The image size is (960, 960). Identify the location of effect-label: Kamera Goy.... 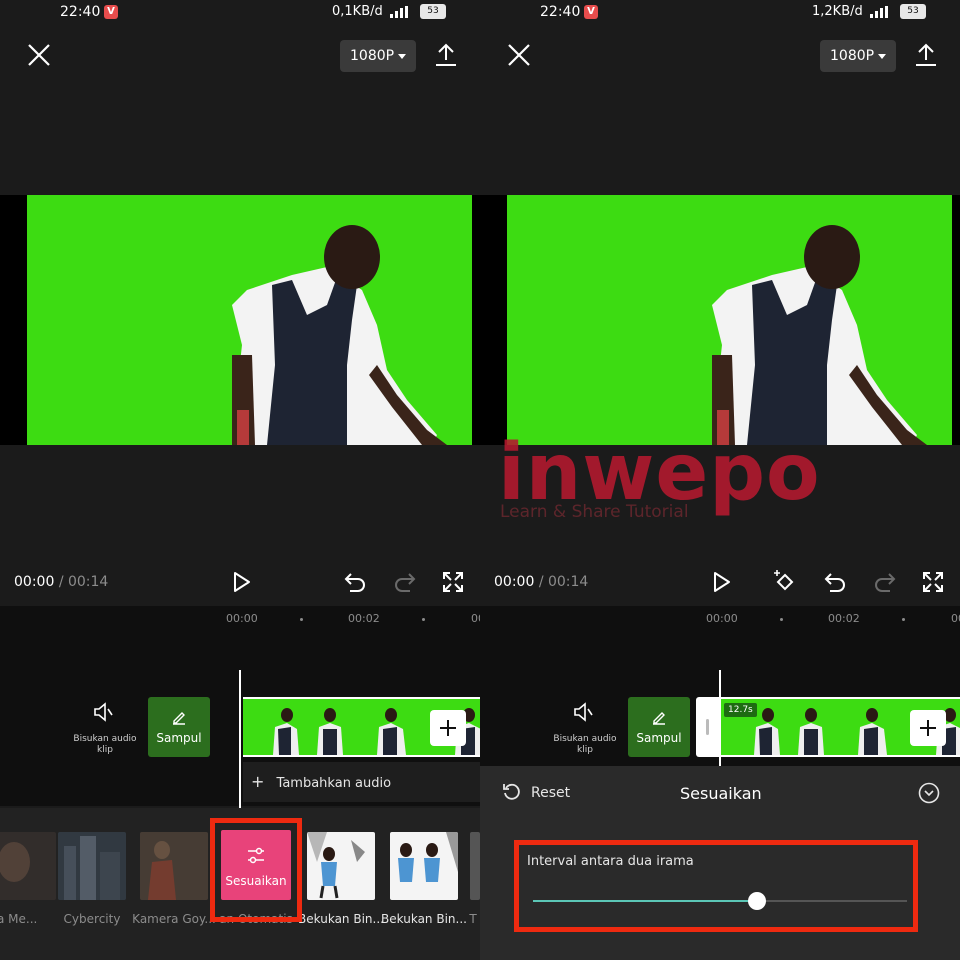
(174, 919).